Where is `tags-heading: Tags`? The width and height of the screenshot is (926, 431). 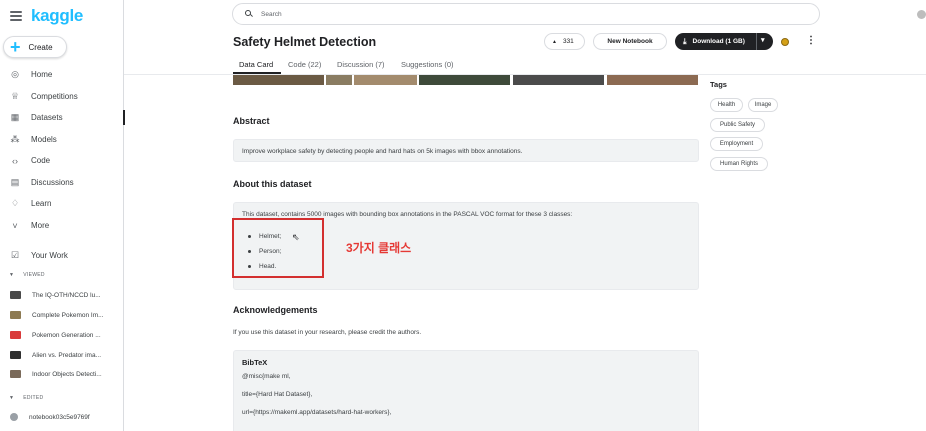
tags-heading: Tags is located at coordinates (718, 84).